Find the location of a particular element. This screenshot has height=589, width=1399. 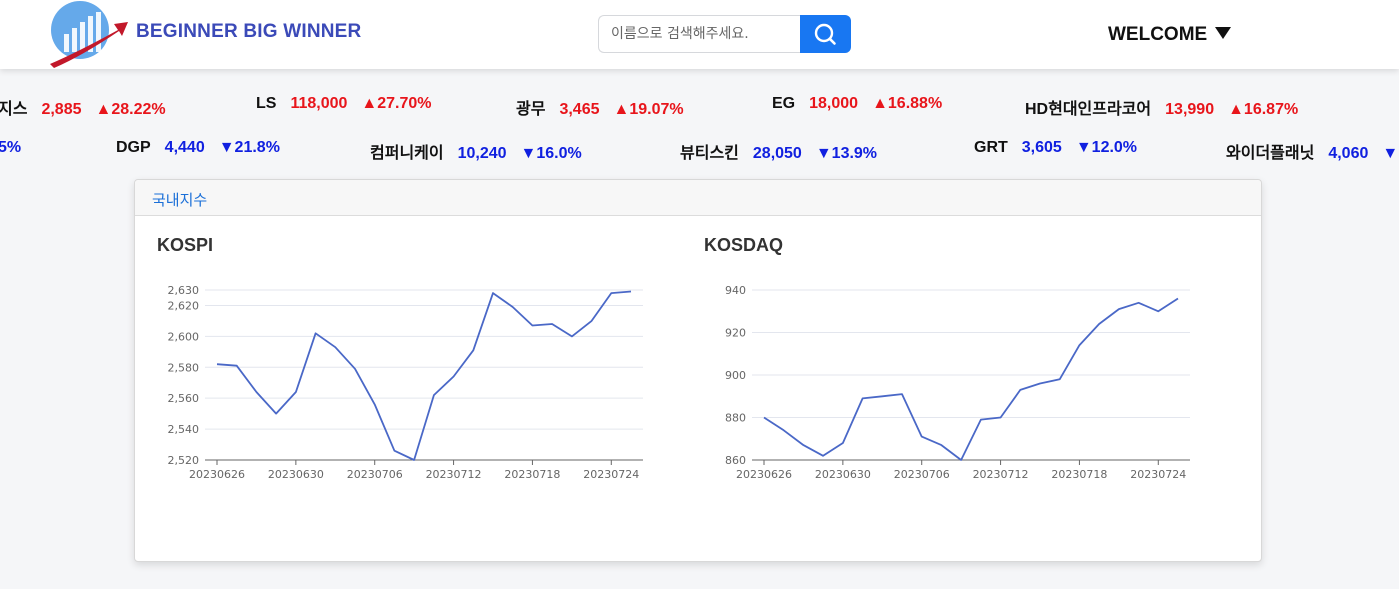

ticker-item: 와이더플래닛 4,060 ▼ is located at coordinates (1312, 151).